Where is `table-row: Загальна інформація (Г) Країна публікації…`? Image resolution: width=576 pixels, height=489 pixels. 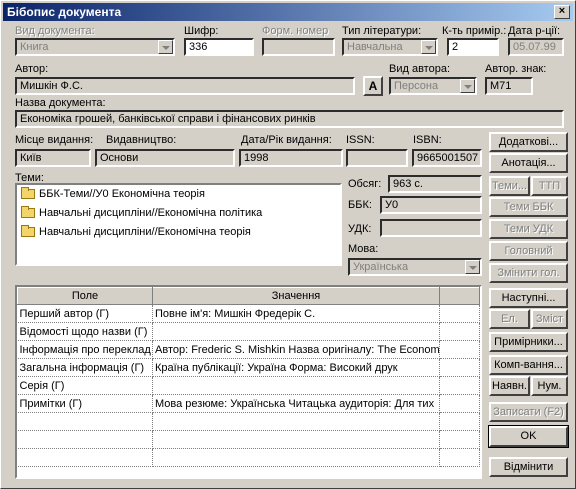
table-row: Загальна інформація (Г) Країна публікації… is located at coordinates (248, 367).